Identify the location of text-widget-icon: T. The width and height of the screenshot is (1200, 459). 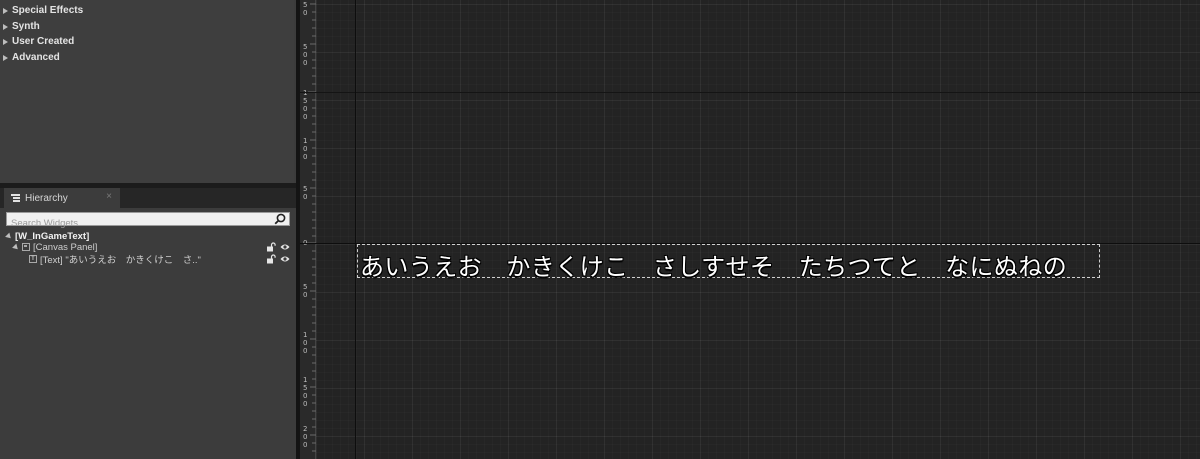
(33, 259).